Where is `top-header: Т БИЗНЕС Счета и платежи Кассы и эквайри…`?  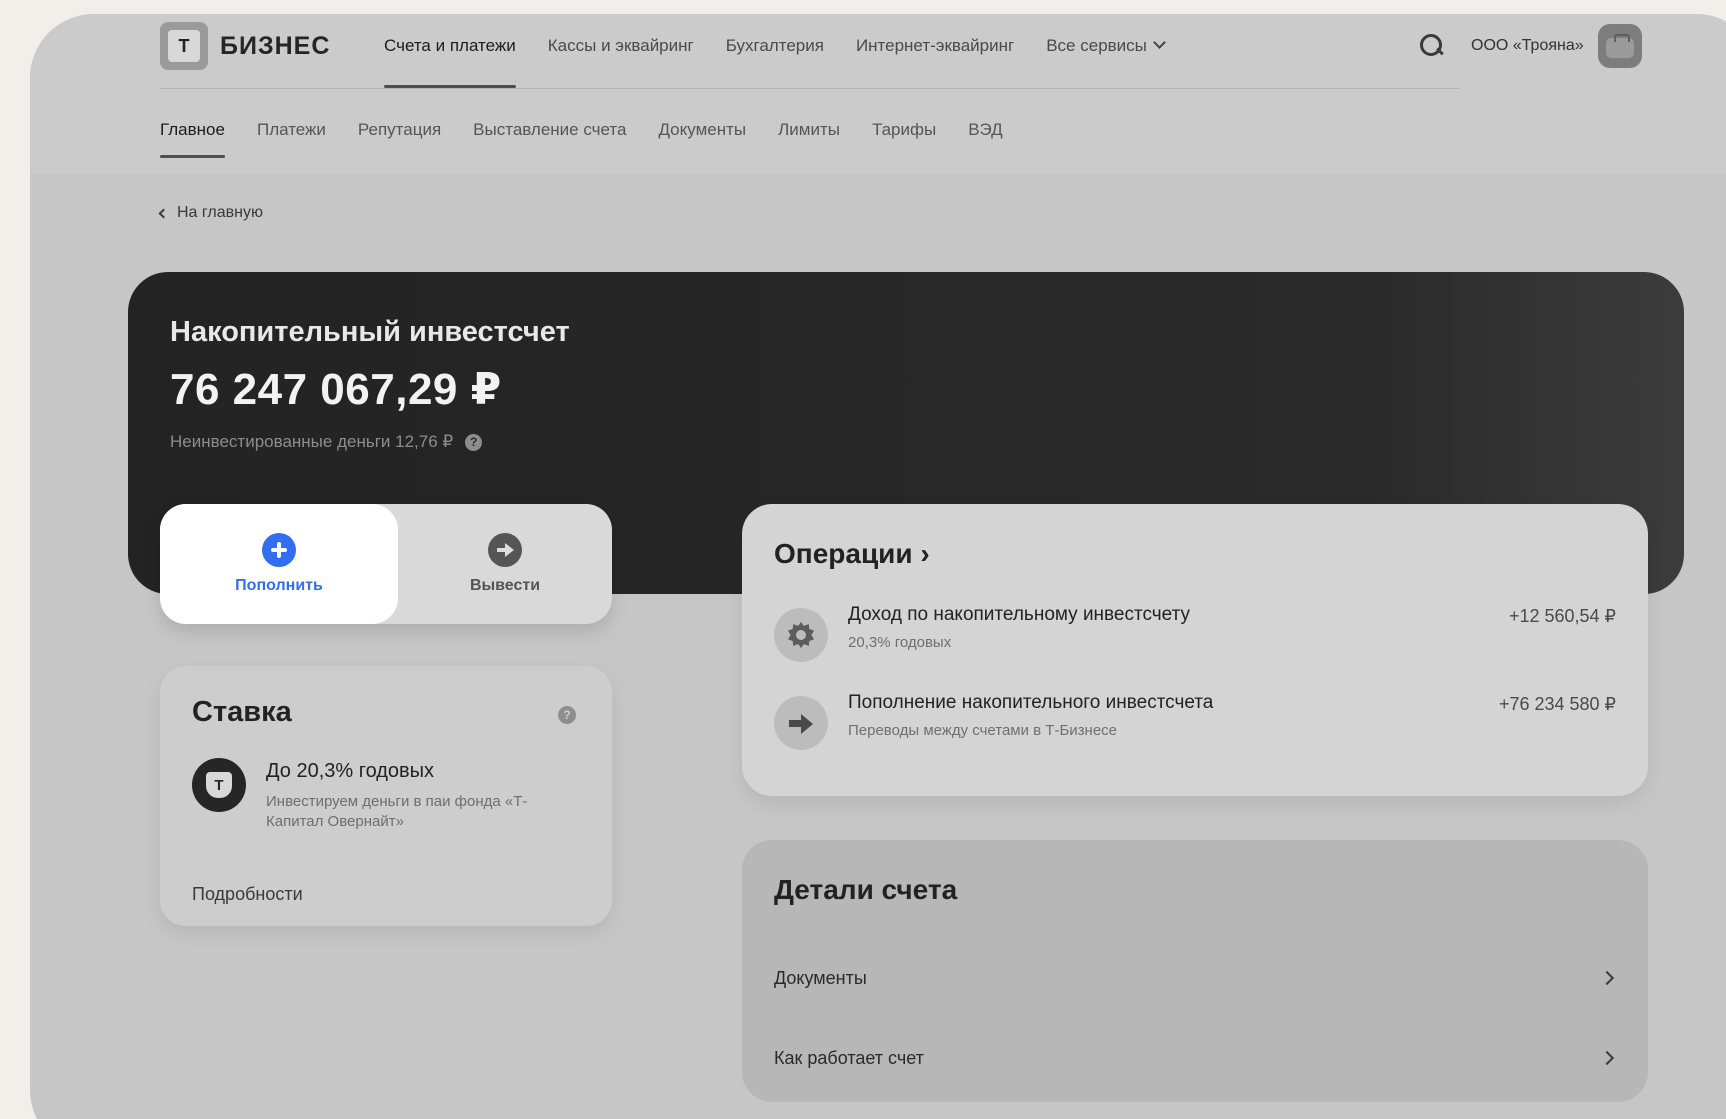
top-header: Т БИЗНЕС Счета и платежи Кассы и эквайри… is located at coordinates (878, 94).